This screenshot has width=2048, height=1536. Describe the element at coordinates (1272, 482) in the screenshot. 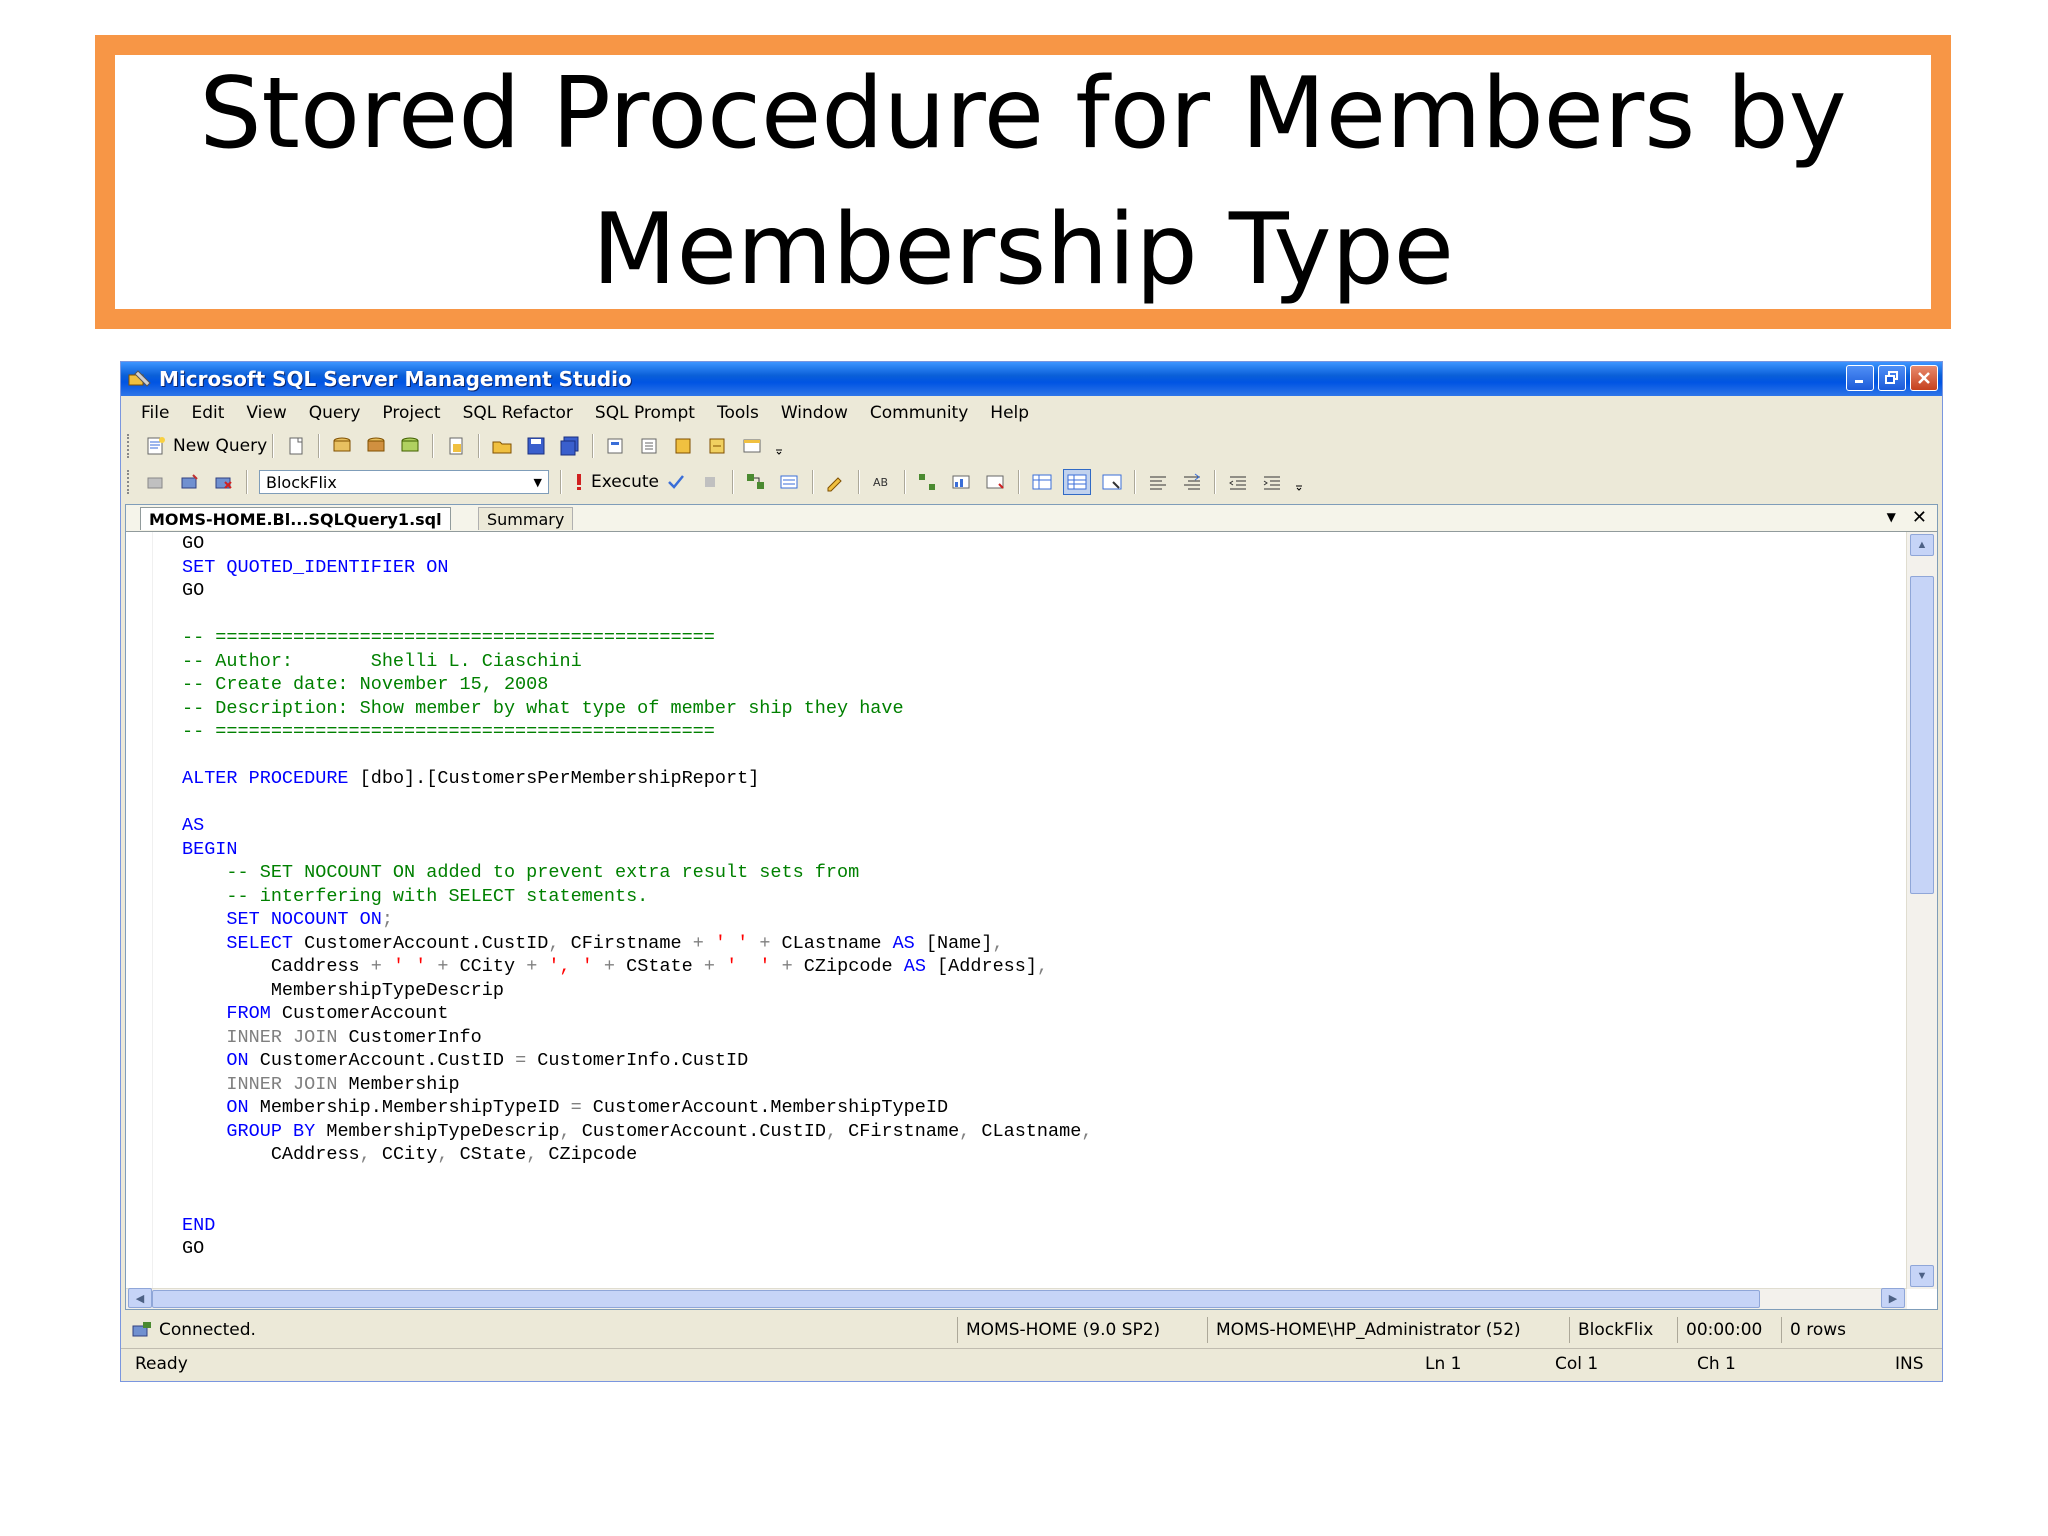

I see `increase-indent-icon` at that location.